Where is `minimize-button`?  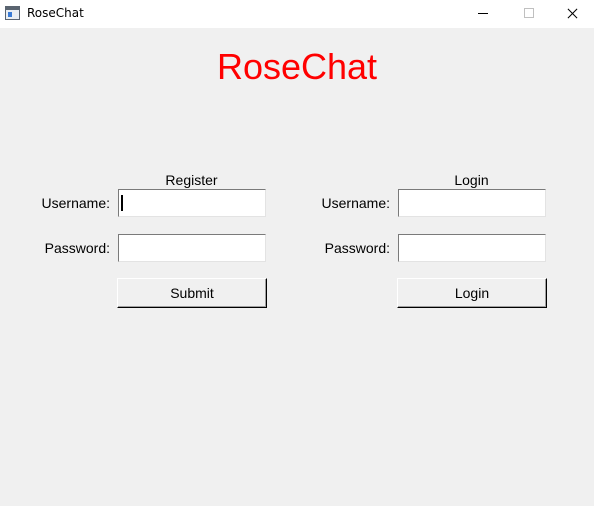 minimize-button is located at coordinates (483, 14).